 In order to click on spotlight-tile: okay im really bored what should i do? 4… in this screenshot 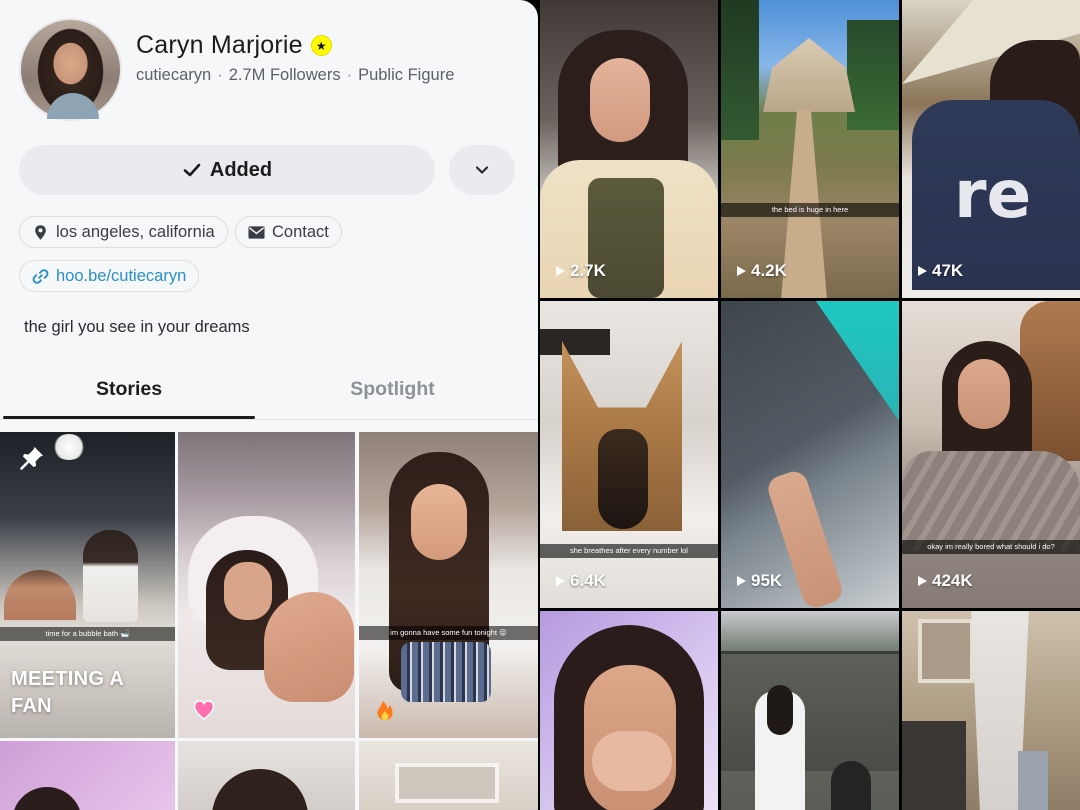, I will do `click(991, 454)`.